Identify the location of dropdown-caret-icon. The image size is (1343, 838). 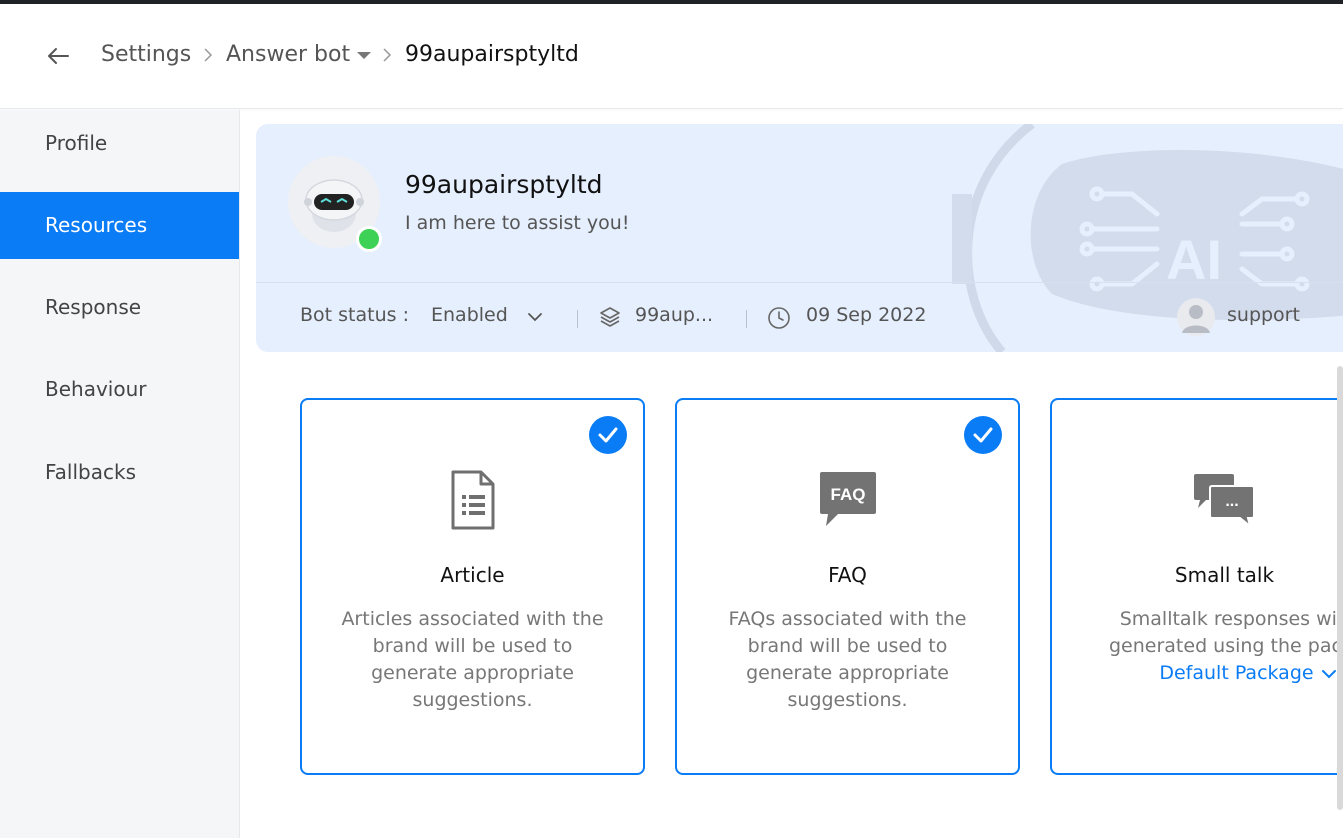
(364, 55).